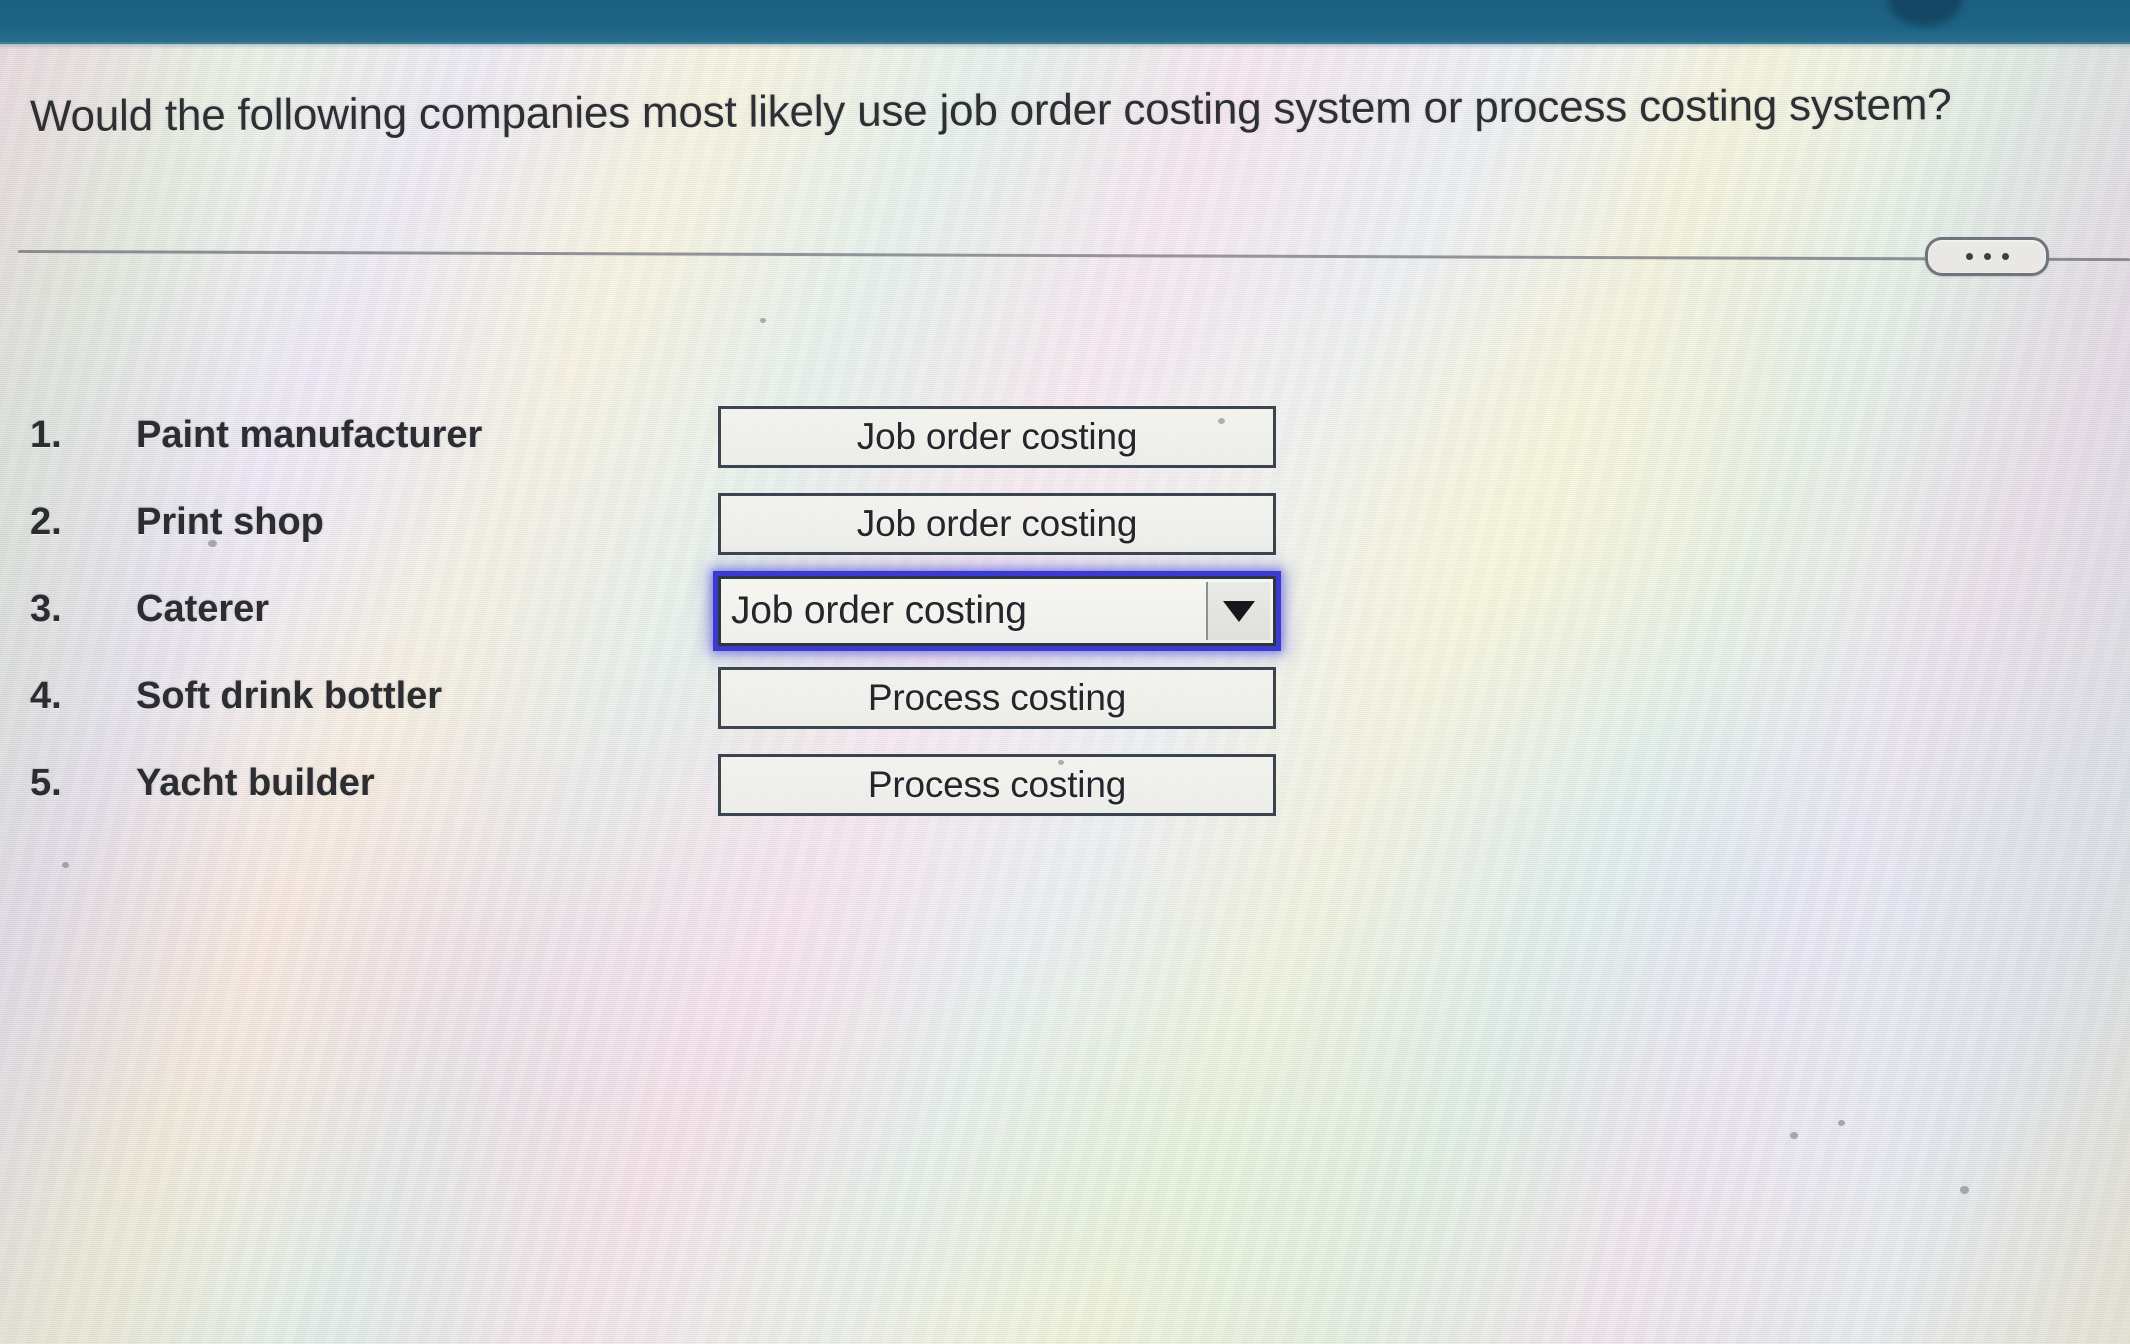 The width and height of the screenshot is (2130, 1344). Describe the element at coordinates (46, 522) in the screenshot. I see `list-item-number: 2.` at that location.